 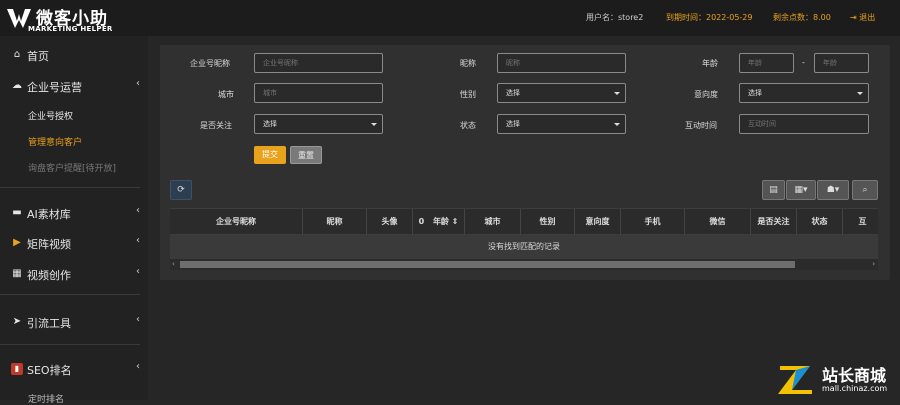 I want to click on status-label: 状态, so click(x=468, y=125).